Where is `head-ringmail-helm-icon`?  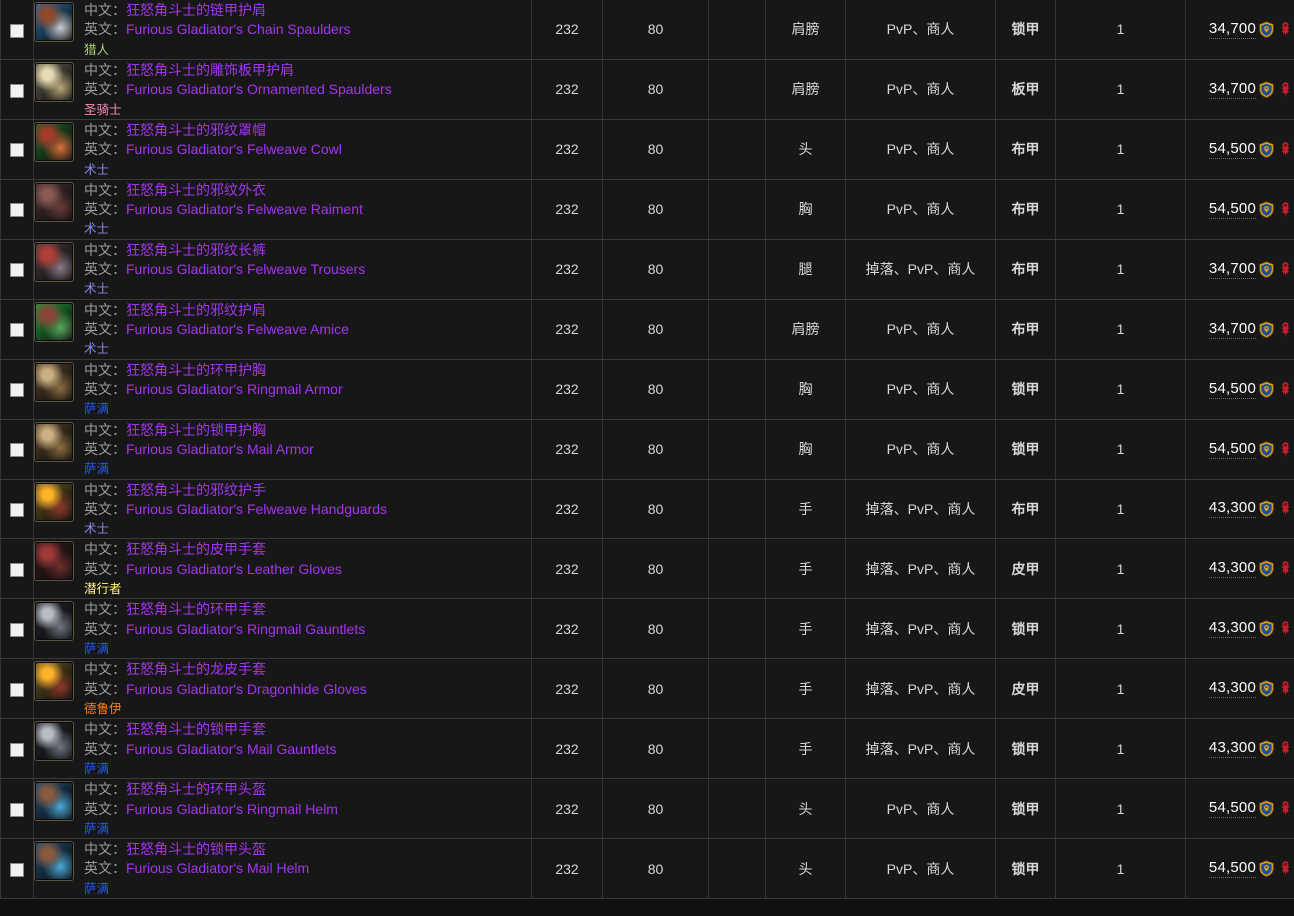
head-ringmail-helm-icon is located at coordinates (54, 801).